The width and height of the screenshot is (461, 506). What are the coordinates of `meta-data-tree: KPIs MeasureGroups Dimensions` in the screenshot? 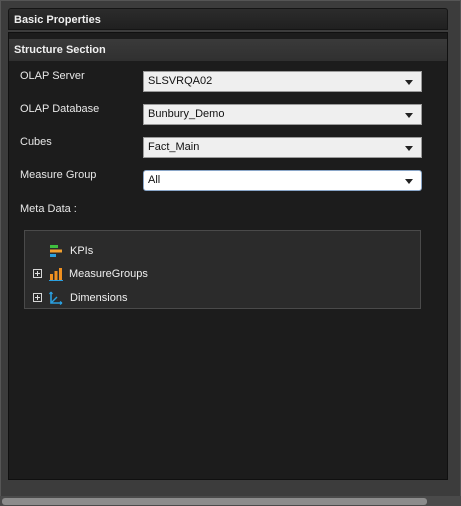 It's located at (222, 269).